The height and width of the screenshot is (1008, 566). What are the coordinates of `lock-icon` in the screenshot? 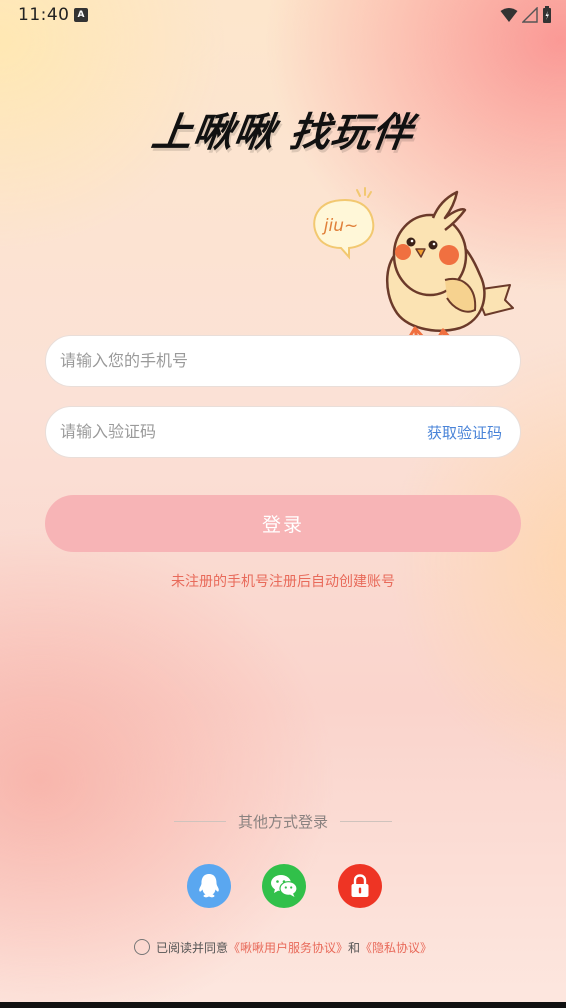 It's located at (360, 885).